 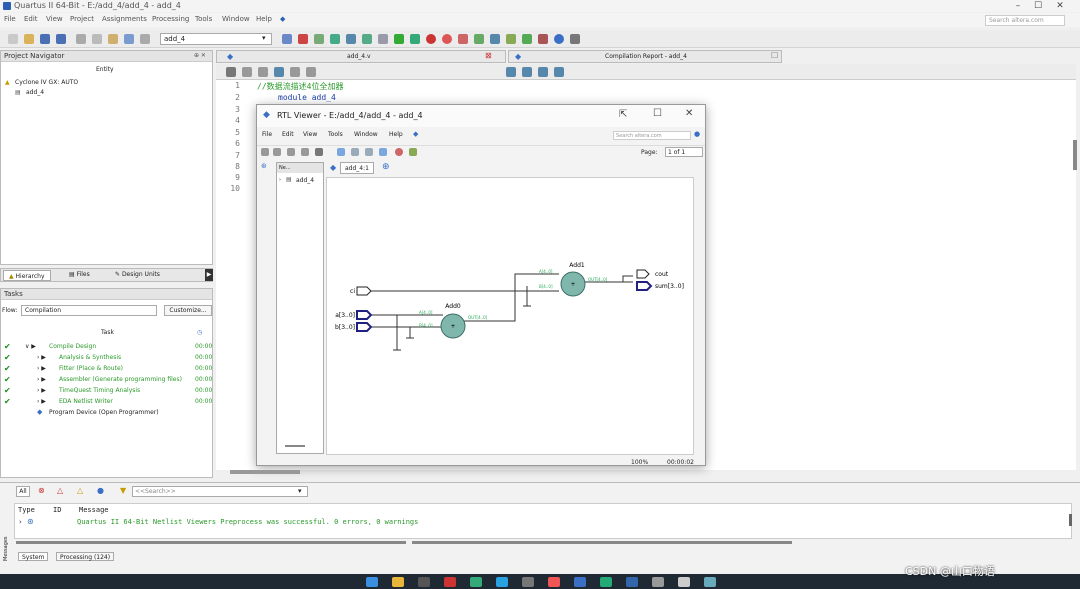 What do you see at coordinates (657, 113) in the screenshot?
I see `rtl-maximize-button: ☐` at bounding box center [657, 113].